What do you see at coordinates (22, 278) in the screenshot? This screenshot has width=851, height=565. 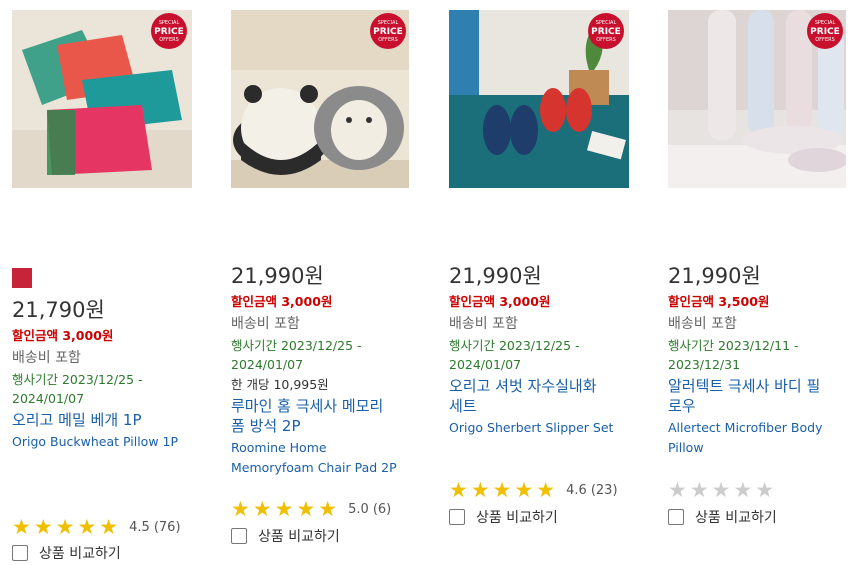 I see `color-swatch` at bounding box center [22, 278].